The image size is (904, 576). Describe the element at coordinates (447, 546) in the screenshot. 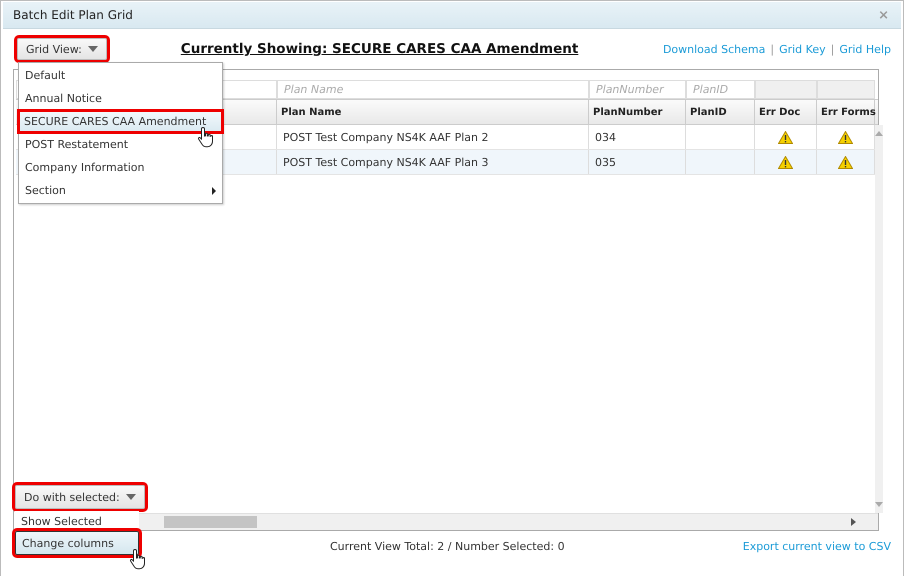

I see `status-text: Current View Total: 2 / Number Selected: 0` at that location.